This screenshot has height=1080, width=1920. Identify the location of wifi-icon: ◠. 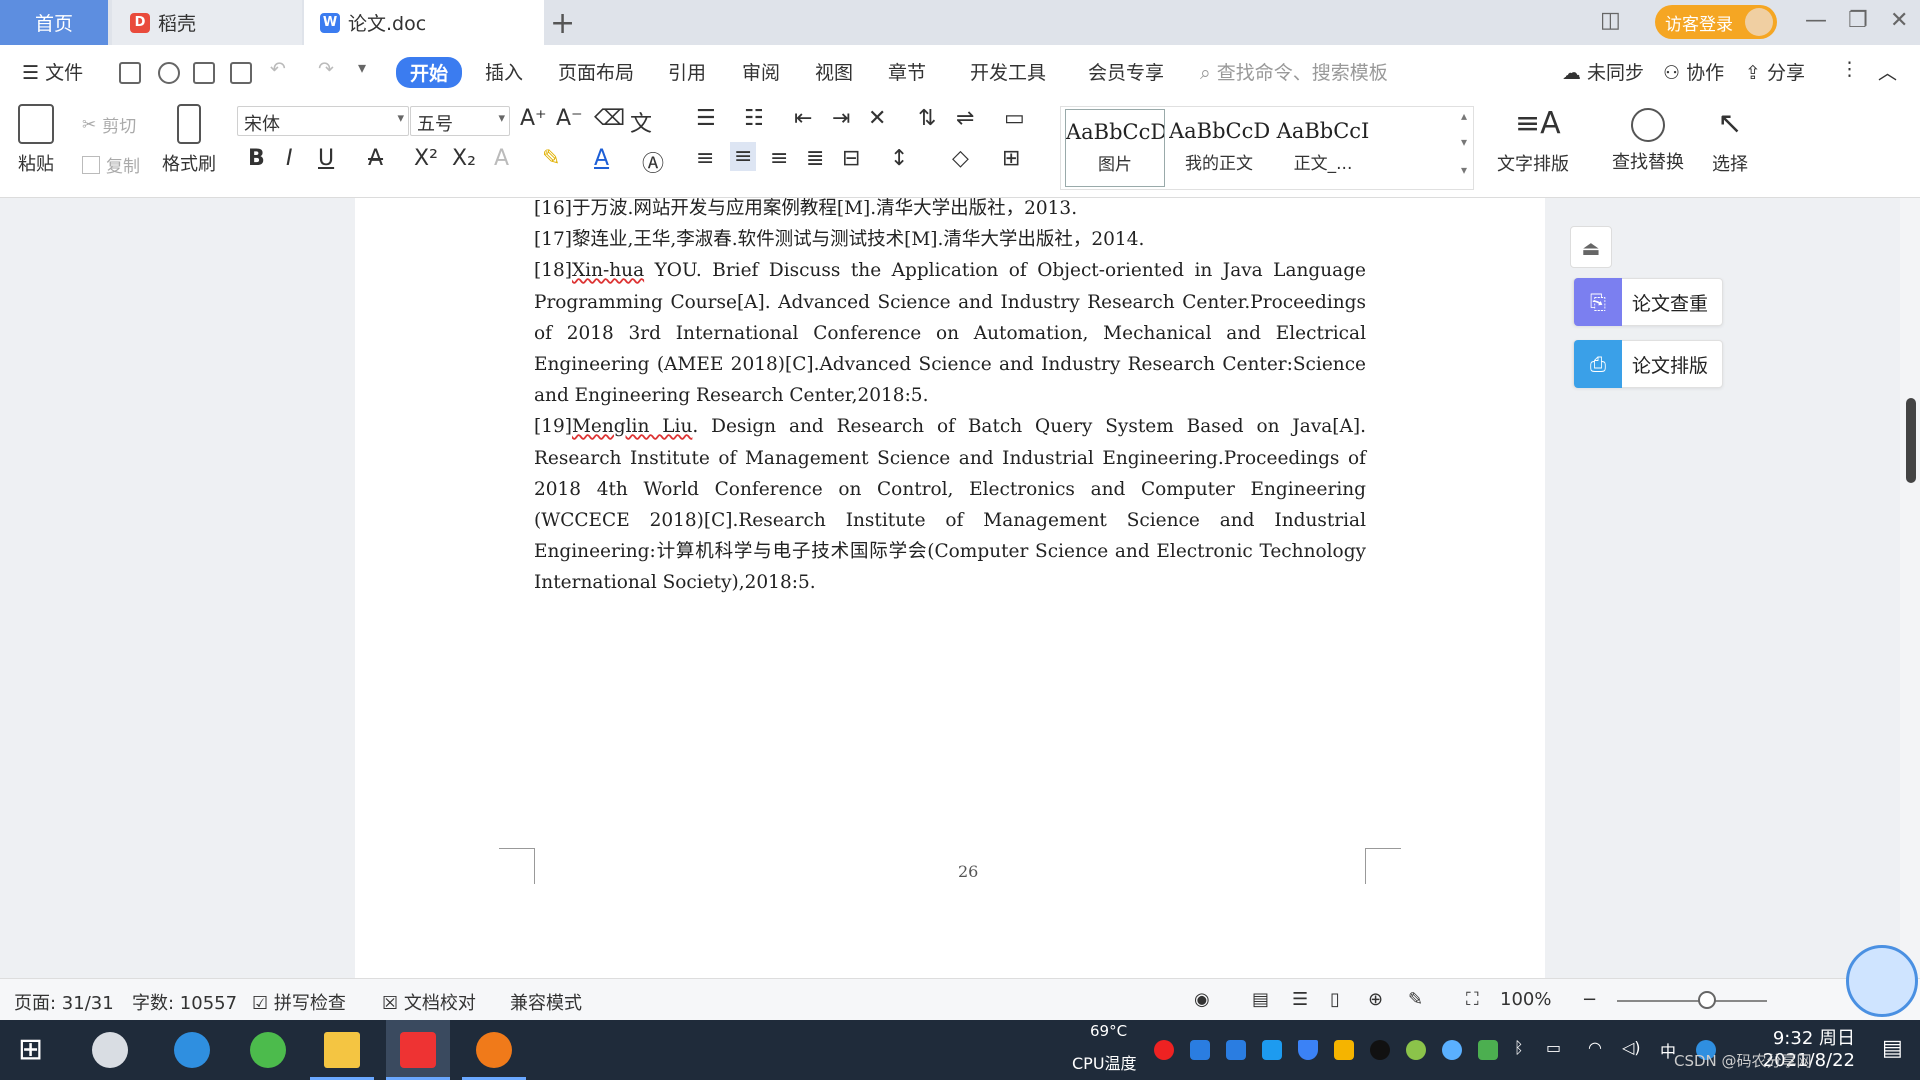
(1595, 1047).